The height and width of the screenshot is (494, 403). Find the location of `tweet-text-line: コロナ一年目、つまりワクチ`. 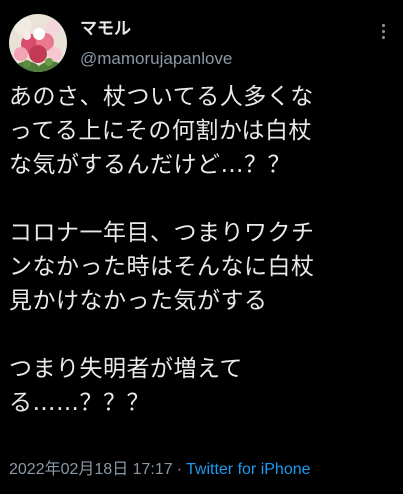

tweet-text-line: コロナ一年目、つまりワクチ is located at coordinates (162, 233).